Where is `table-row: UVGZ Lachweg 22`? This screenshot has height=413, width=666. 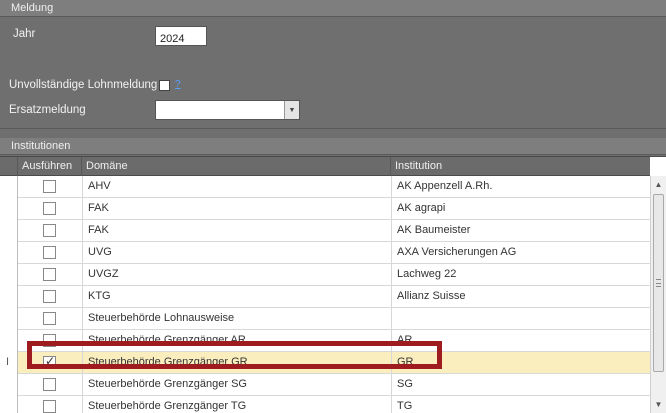 table-row: UVGZ Lachweg 22 is located at coordinates (325, 275).